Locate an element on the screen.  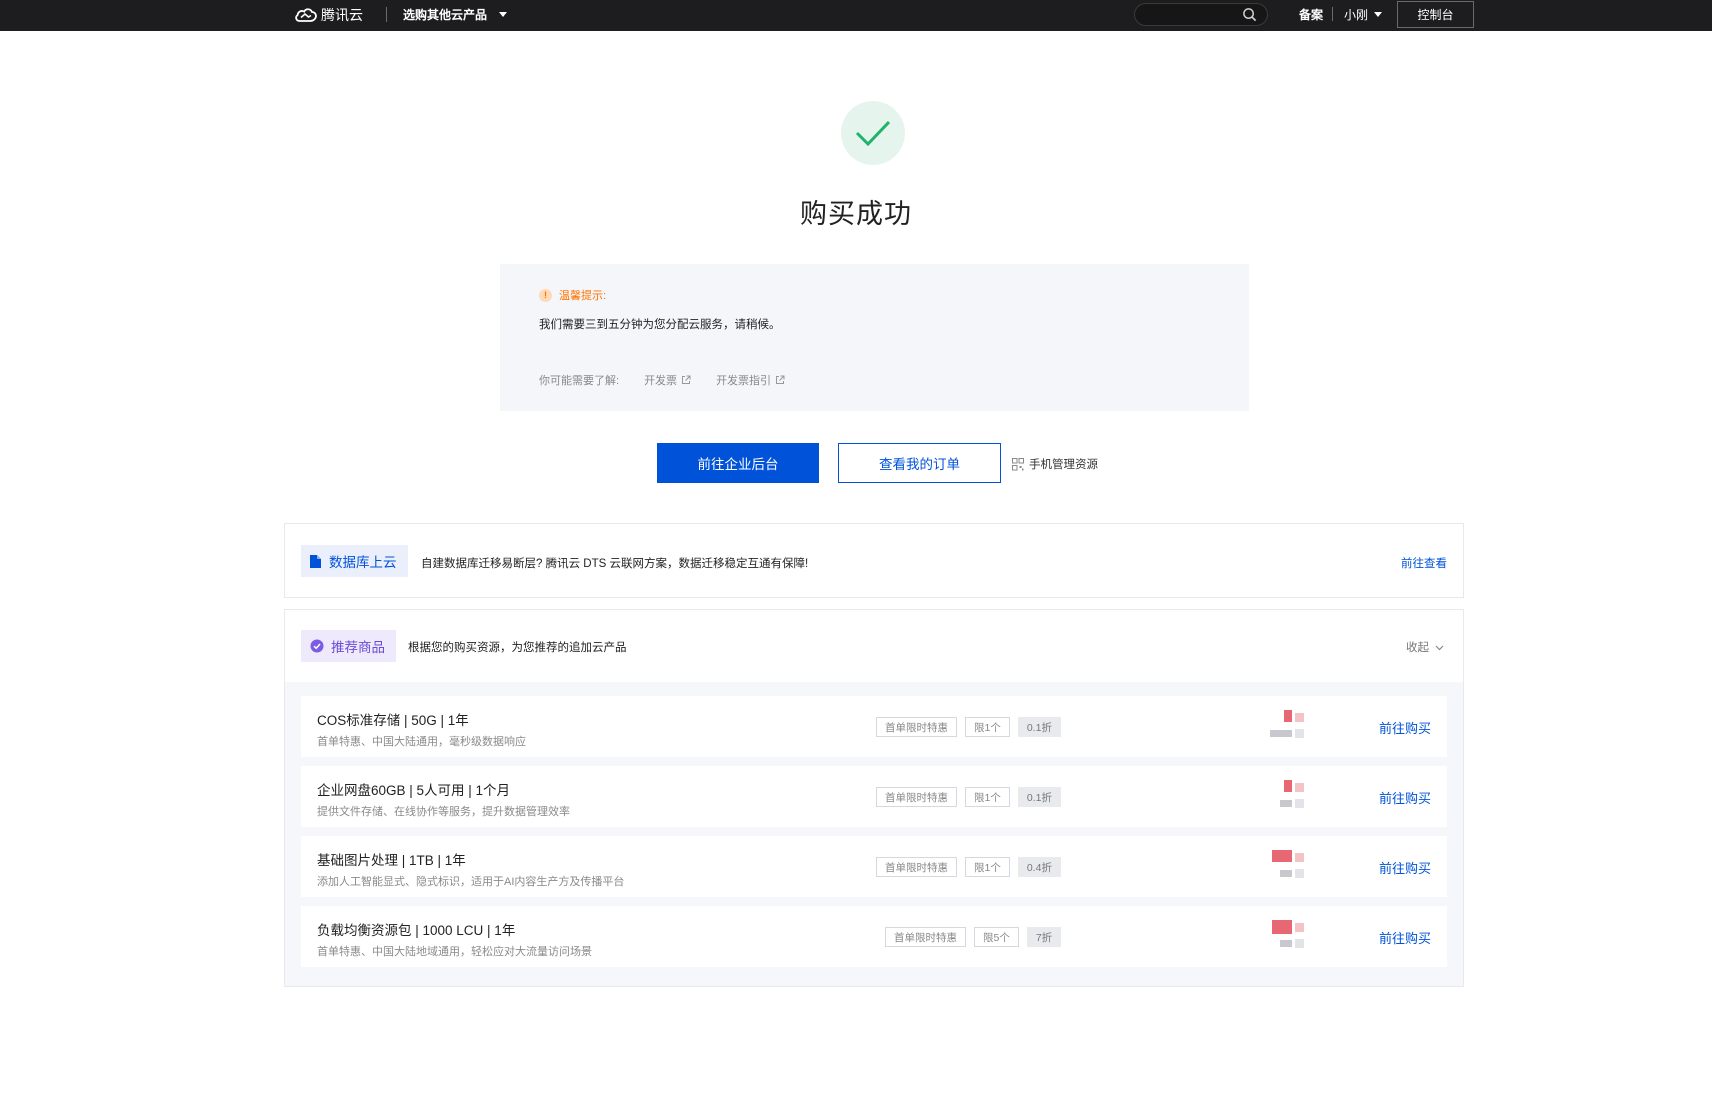
product-badges: 首单限时特惠 限1个 0.4折 is located at coordinates (968, 867).